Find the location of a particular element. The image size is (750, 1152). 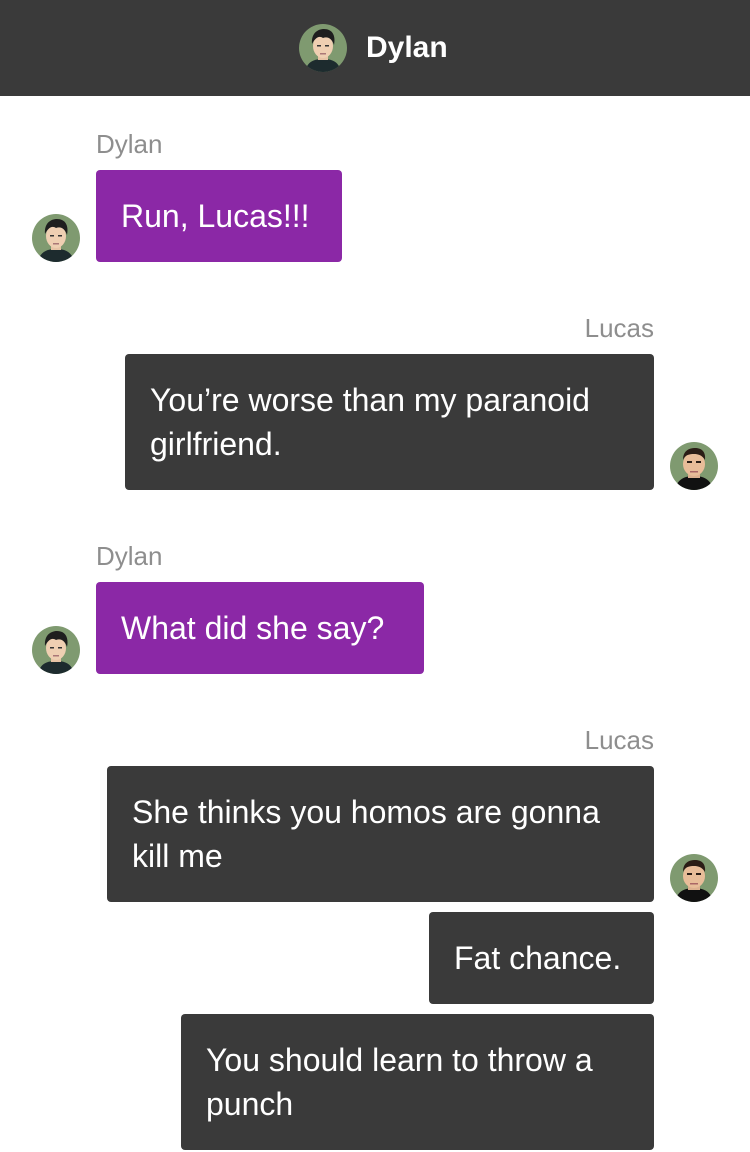

chat-header: Dylan is located at coordinates (375, 48).